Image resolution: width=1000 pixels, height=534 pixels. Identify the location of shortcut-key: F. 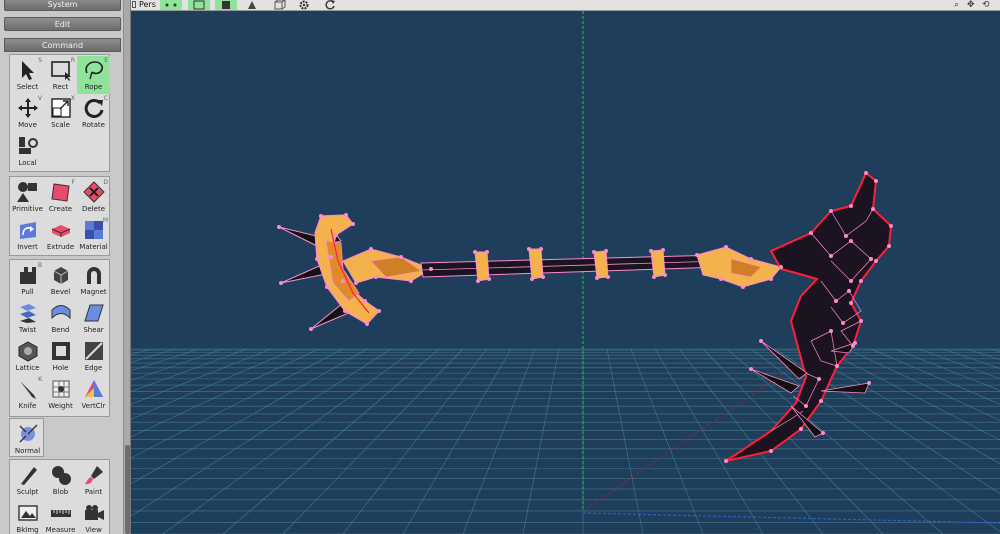
(73, 182).